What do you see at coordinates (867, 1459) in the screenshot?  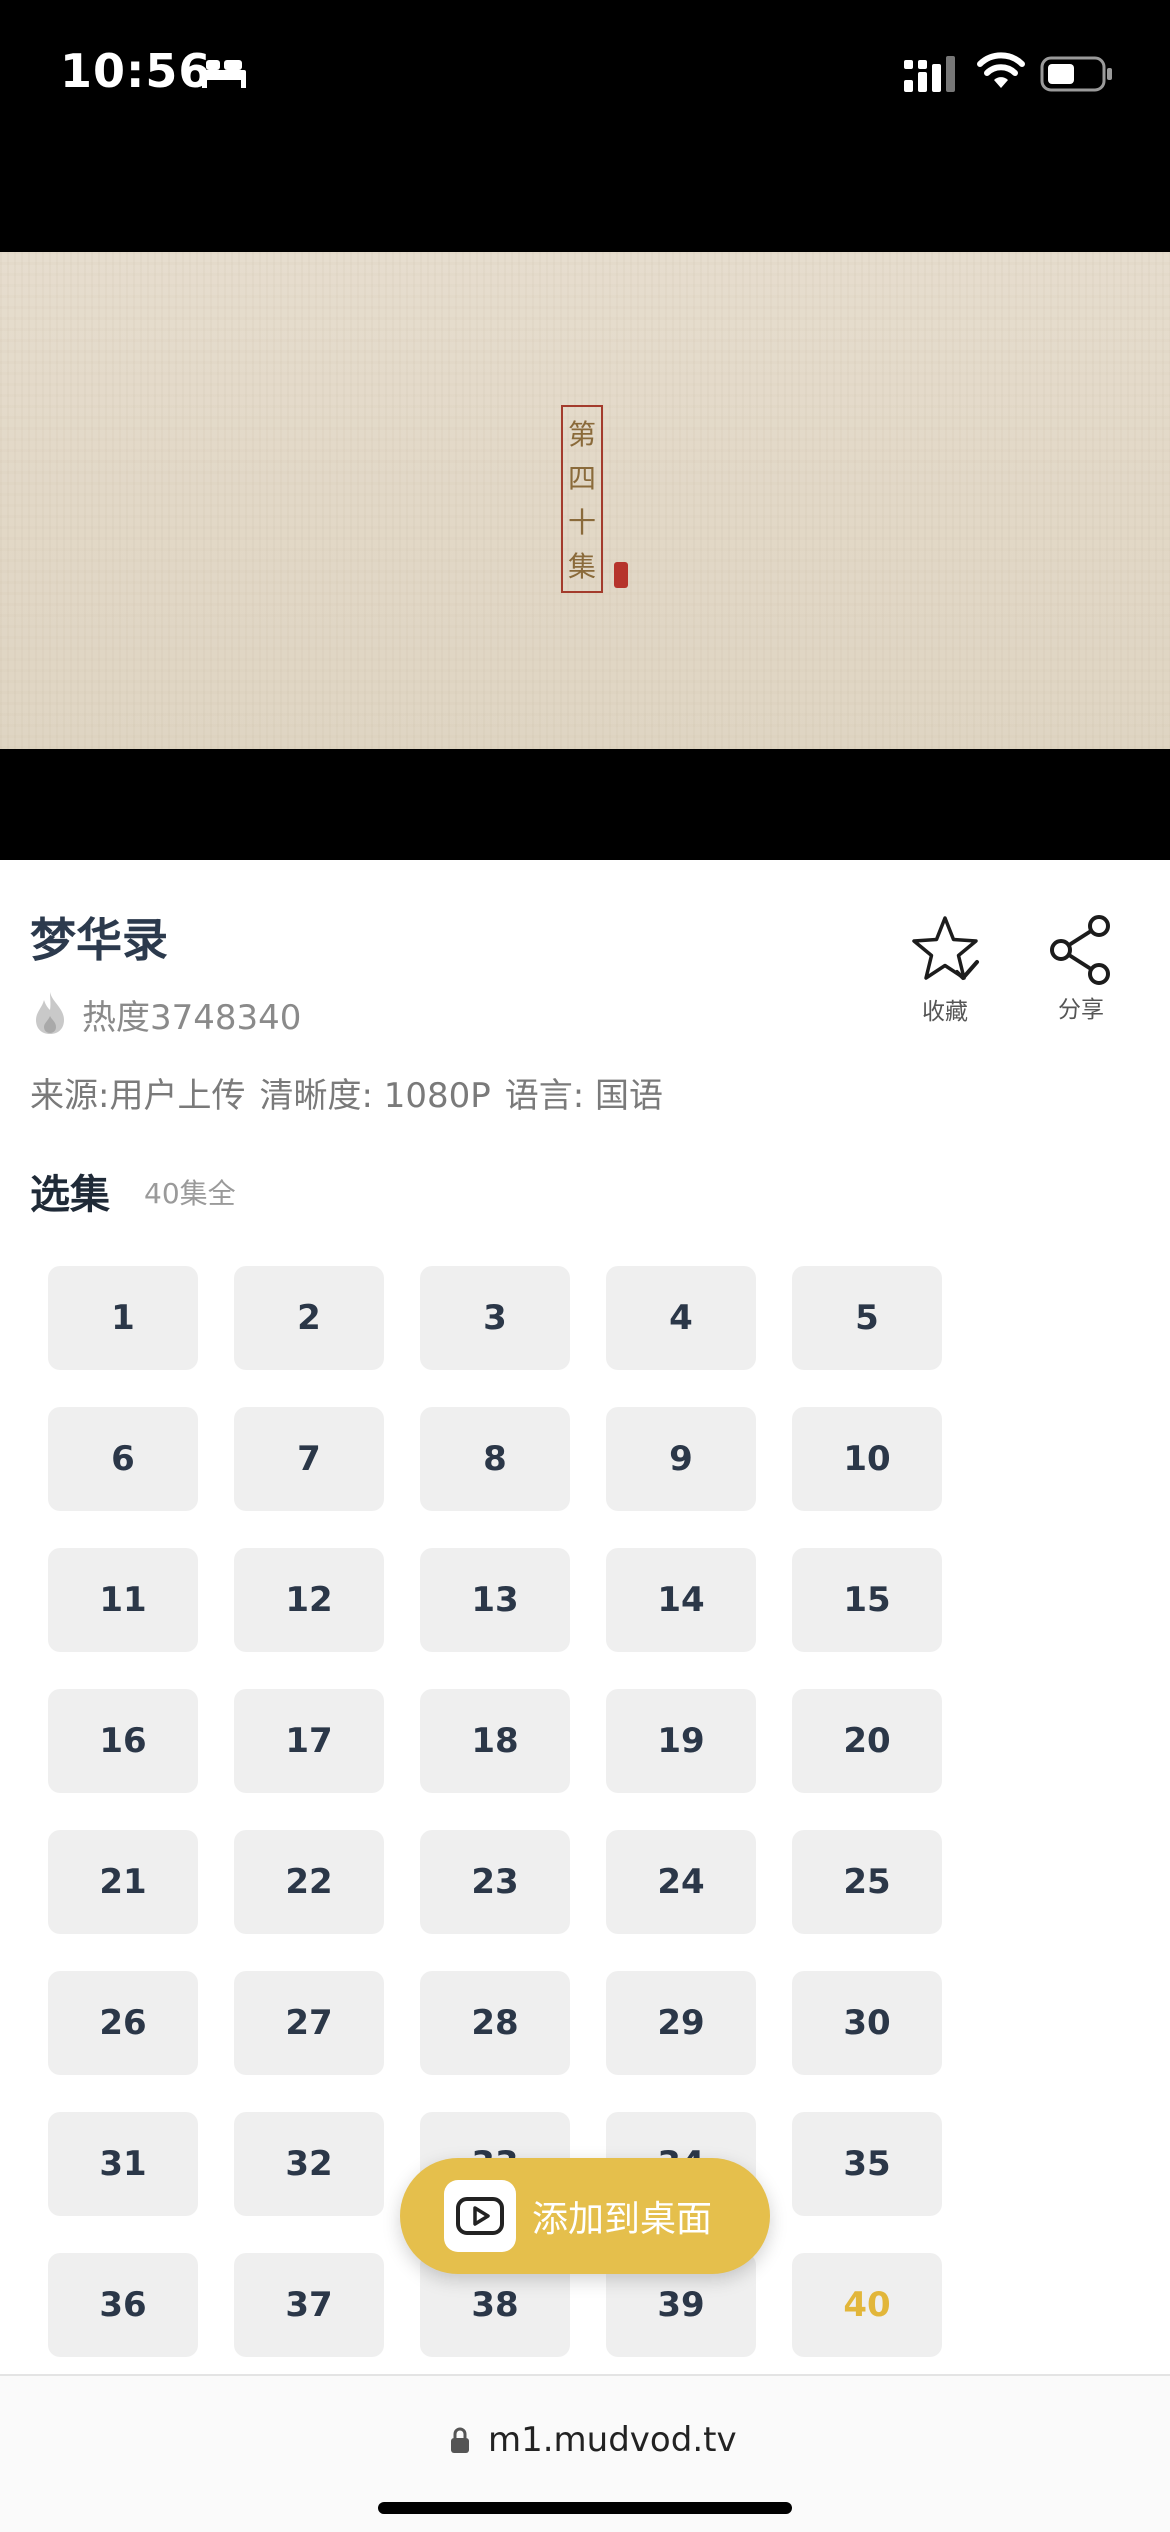 I see `episode-button: 10` at bounding box center [867, 1459].